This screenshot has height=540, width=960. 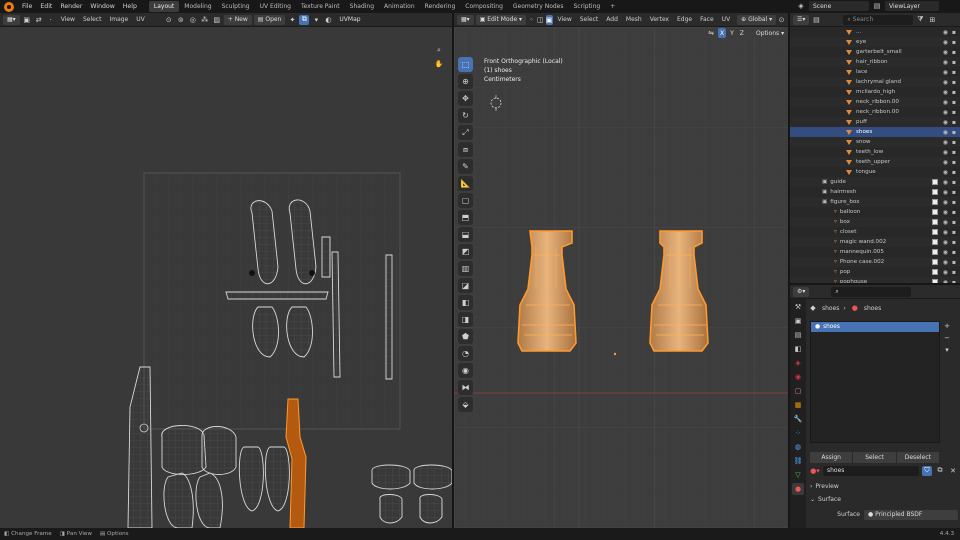 What do you see at coordinates (465, 183) in the screenshot?
I see `tool-measure: 📐` at bounding box center [465, 183].